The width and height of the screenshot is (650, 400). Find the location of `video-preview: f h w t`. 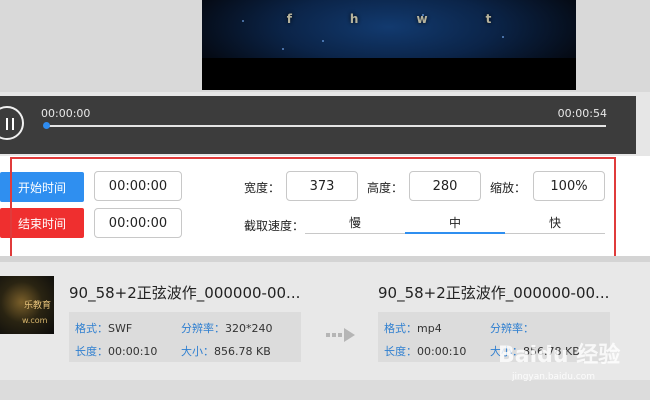

video-preview: f h w t is located at coordinates (389, 45).